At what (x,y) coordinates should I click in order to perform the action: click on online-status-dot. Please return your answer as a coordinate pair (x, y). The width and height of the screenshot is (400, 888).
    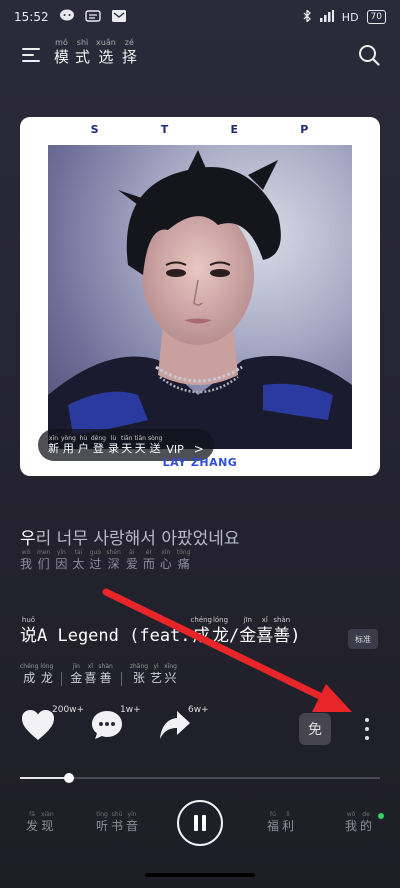
    Looking at the image, I should click on (381, 816).